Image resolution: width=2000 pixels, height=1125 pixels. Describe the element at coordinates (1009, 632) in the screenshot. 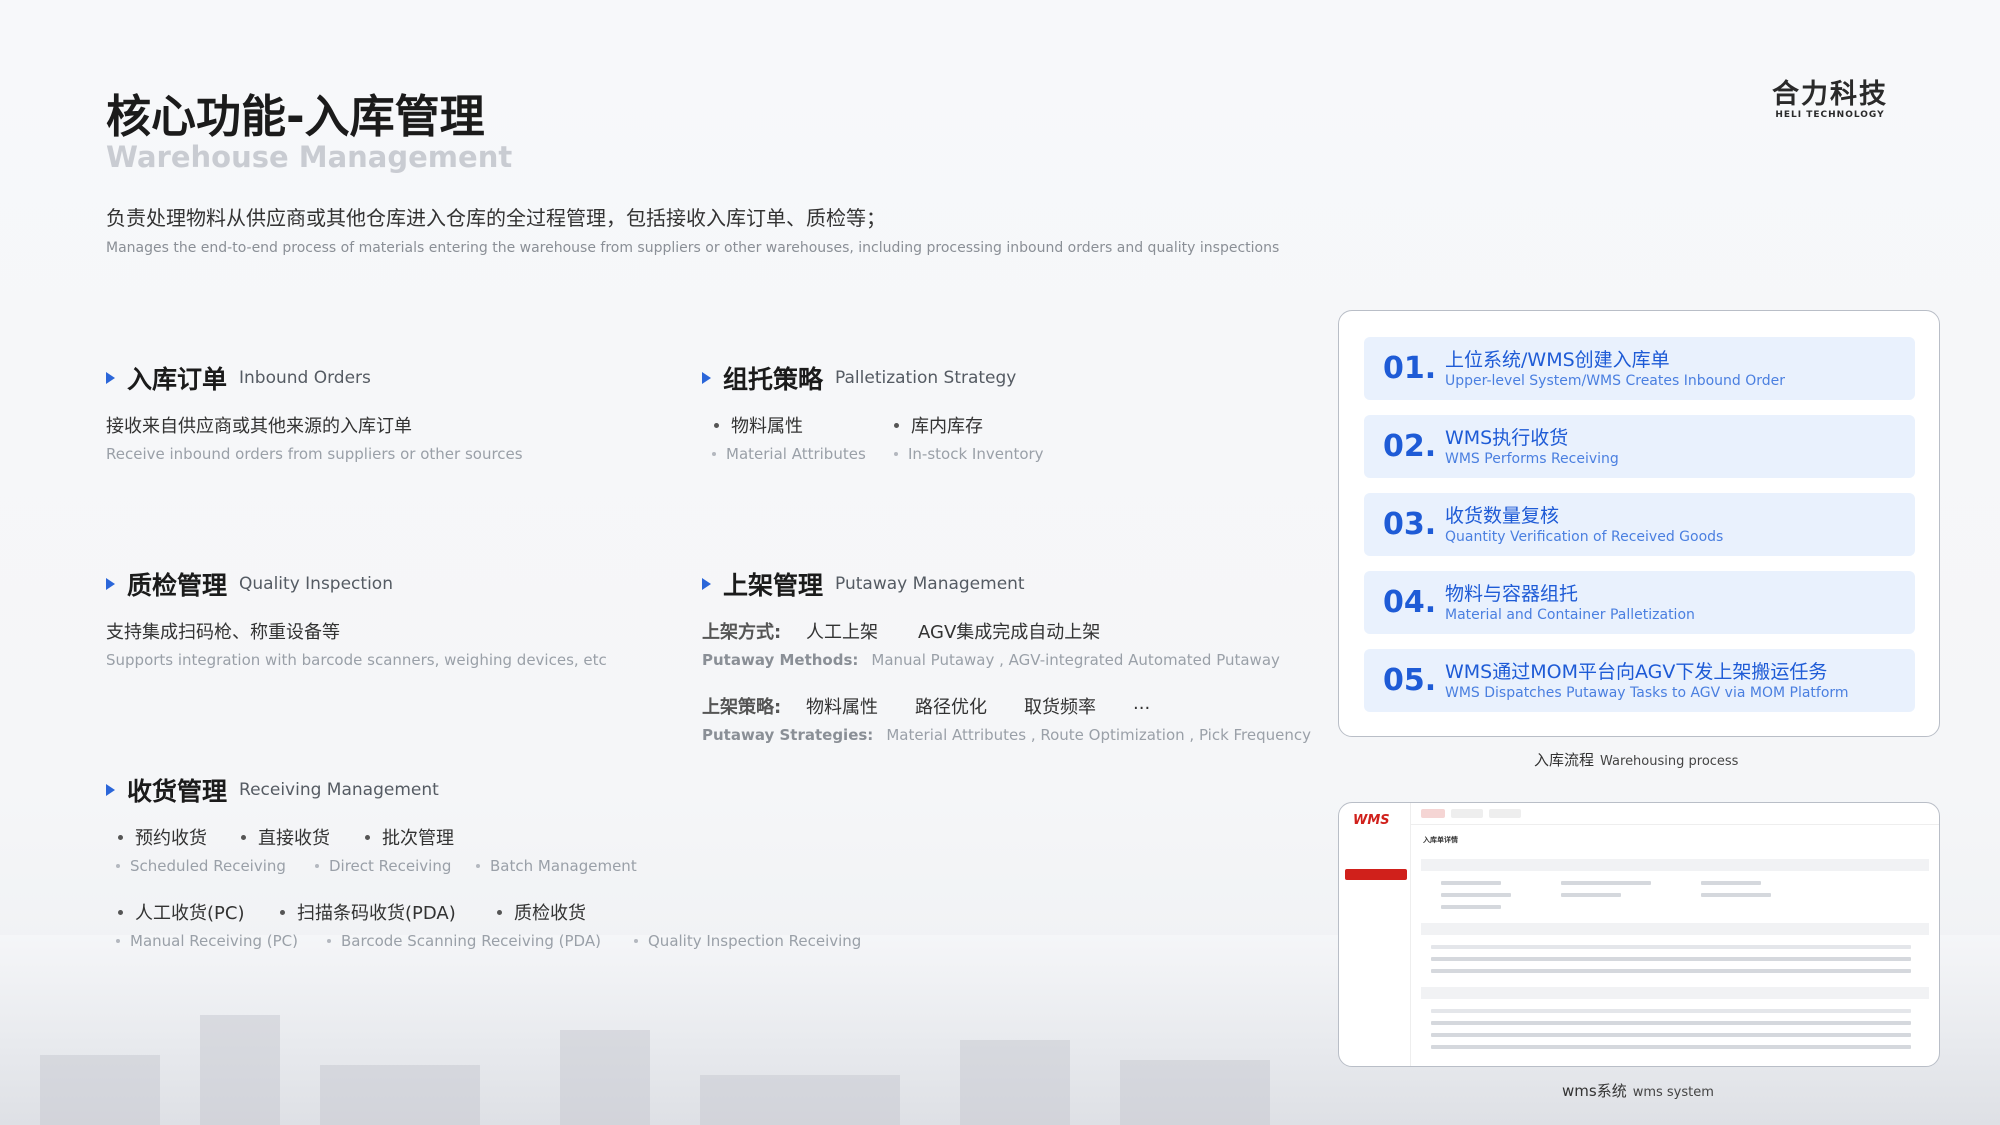

I see `putaway-method-item: AGV集成完成自动上架` at that location.